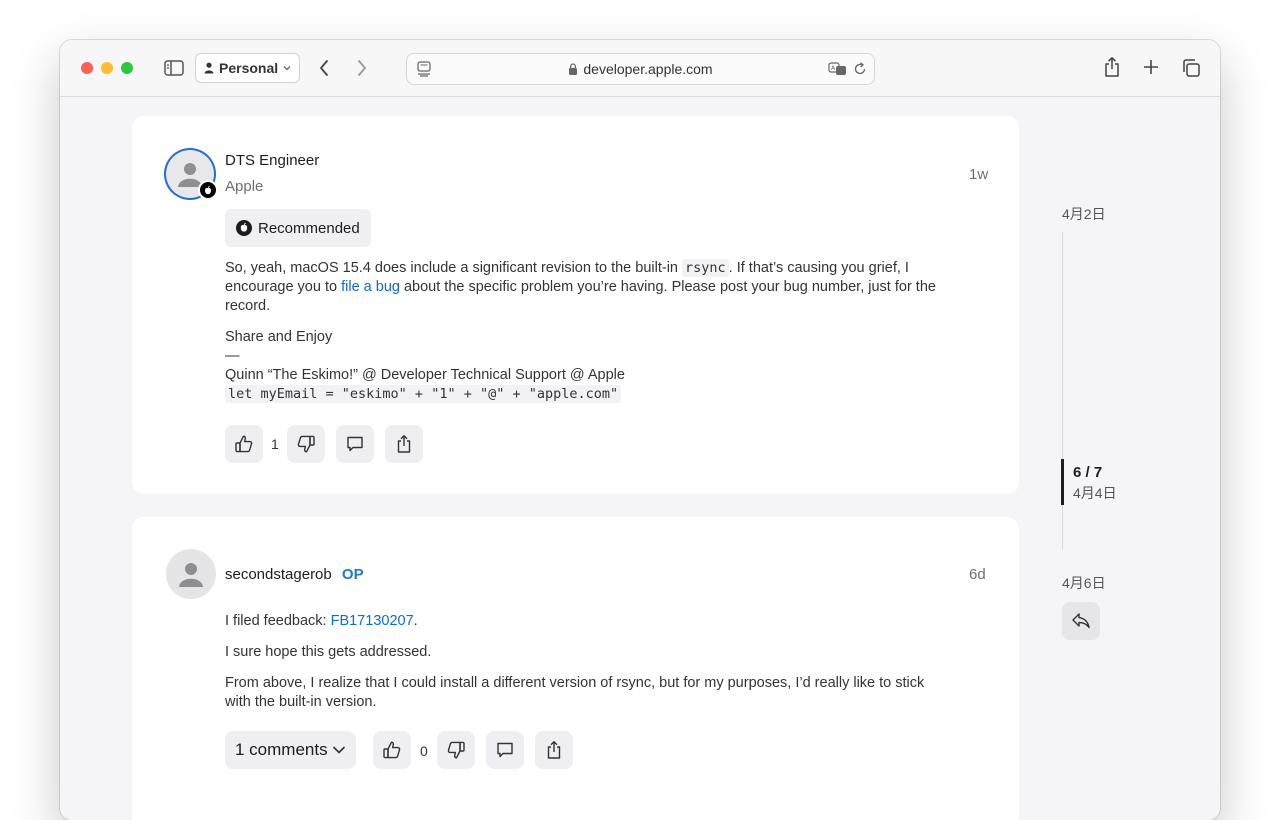  What do you see at coordinates (244, 186) in the screenshot?
I see `author-affiliation: Apple` at bounding box center [244, 186].